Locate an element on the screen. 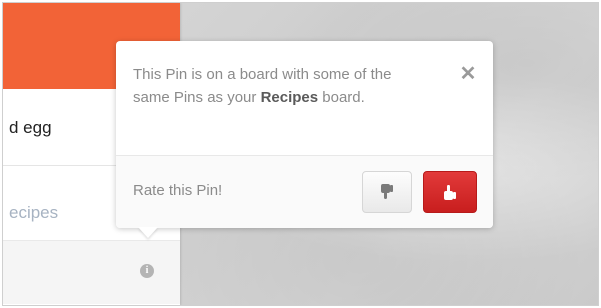 The image size is (601, 308). close-icon: ✕ is located at coordinates (468, 74).